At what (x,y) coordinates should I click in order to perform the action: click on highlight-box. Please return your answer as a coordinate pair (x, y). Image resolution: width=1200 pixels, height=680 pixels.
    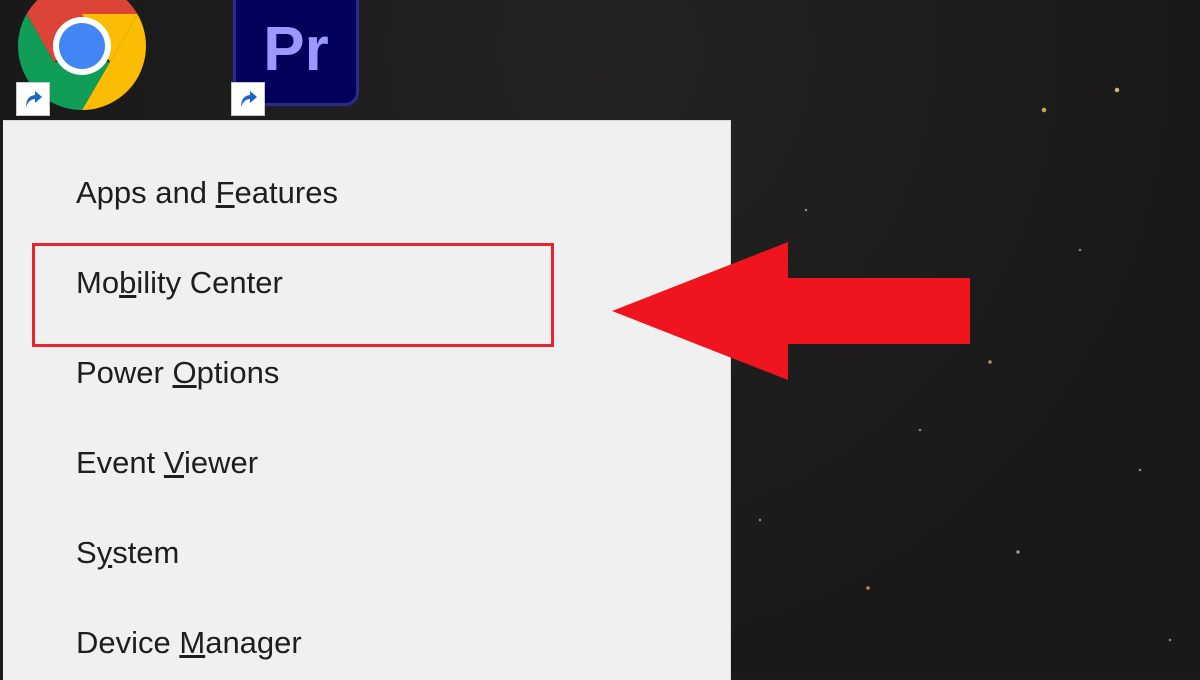
    Looking at the image, I should click on (293, 295).